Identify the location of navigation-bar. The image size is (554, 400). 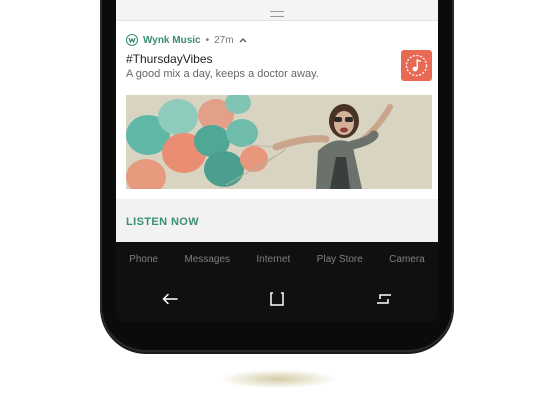
(277, 299).